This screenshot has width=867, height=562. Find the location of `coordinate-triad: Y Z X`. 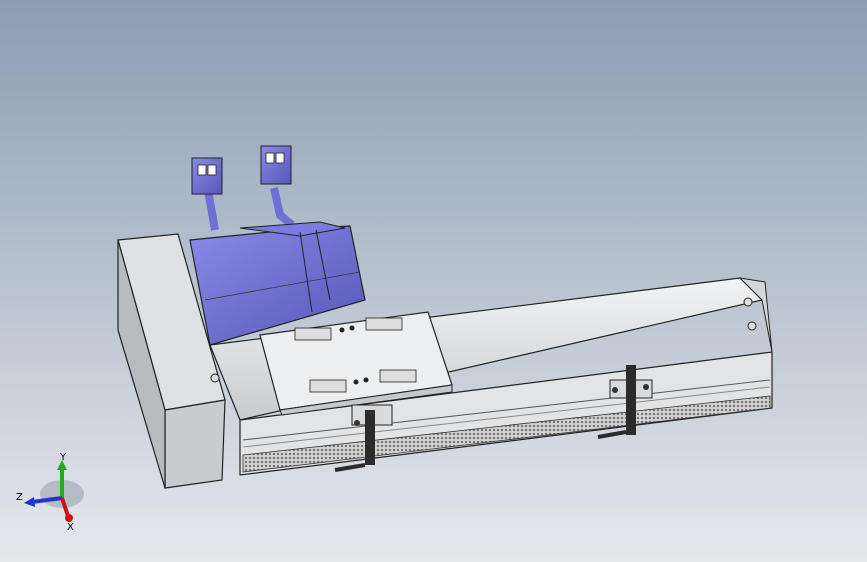

coordinate-triad: Y Z X is located at coordinates (50, 492).